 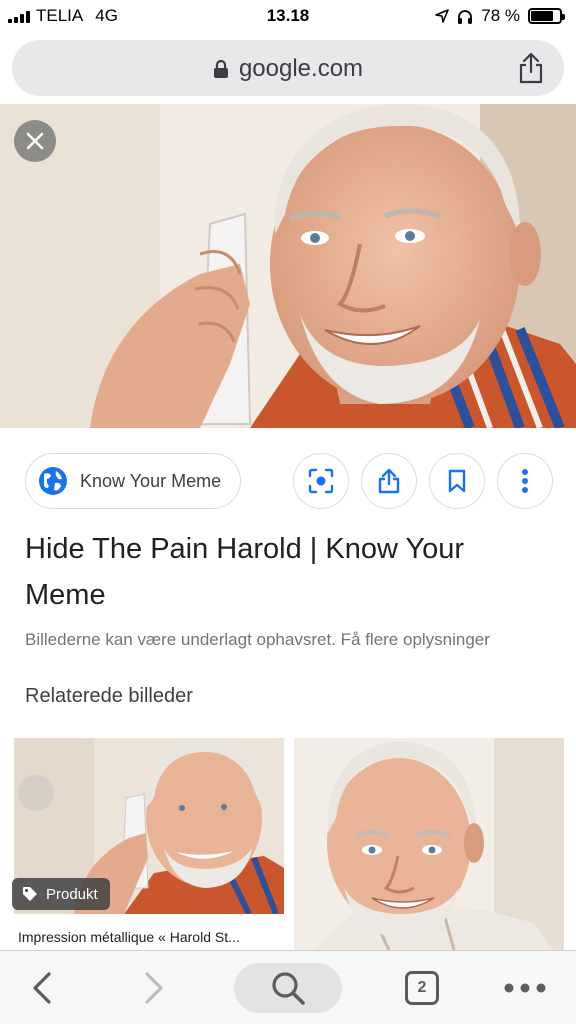 I want to click on page-title: Hide The Pain Harold | Know Your Meme, so click(x=285, y=572).